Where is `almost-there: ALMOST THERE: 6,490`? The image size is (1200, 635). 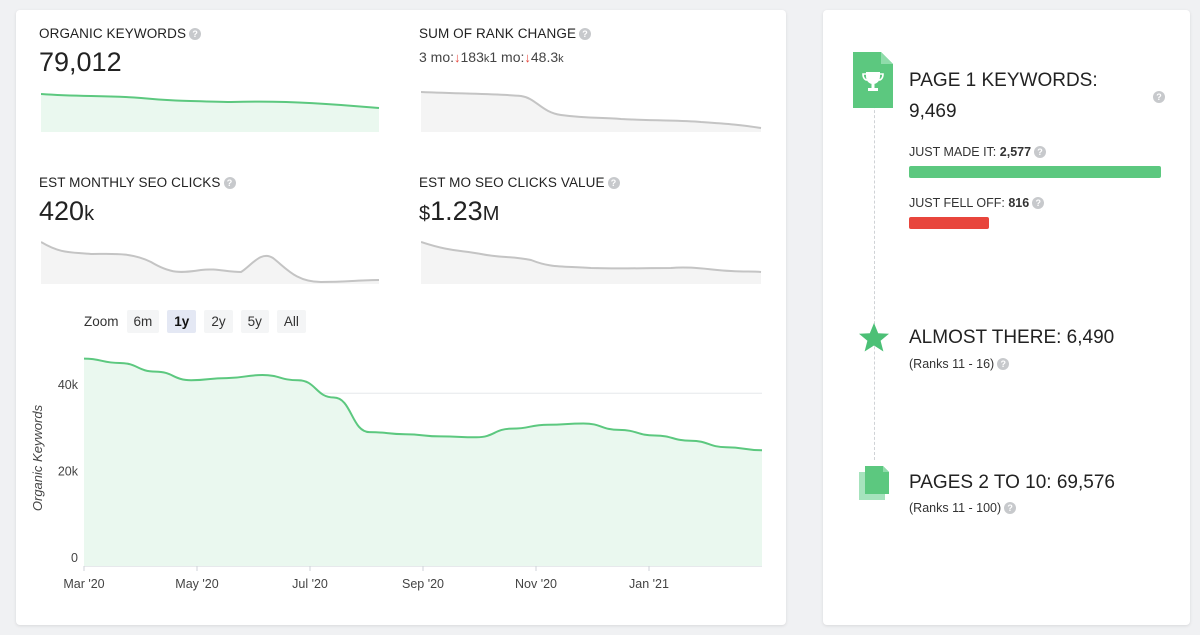 almost-there: ALMOST THERE: 6,490 is located at coordinates (1011, 338).